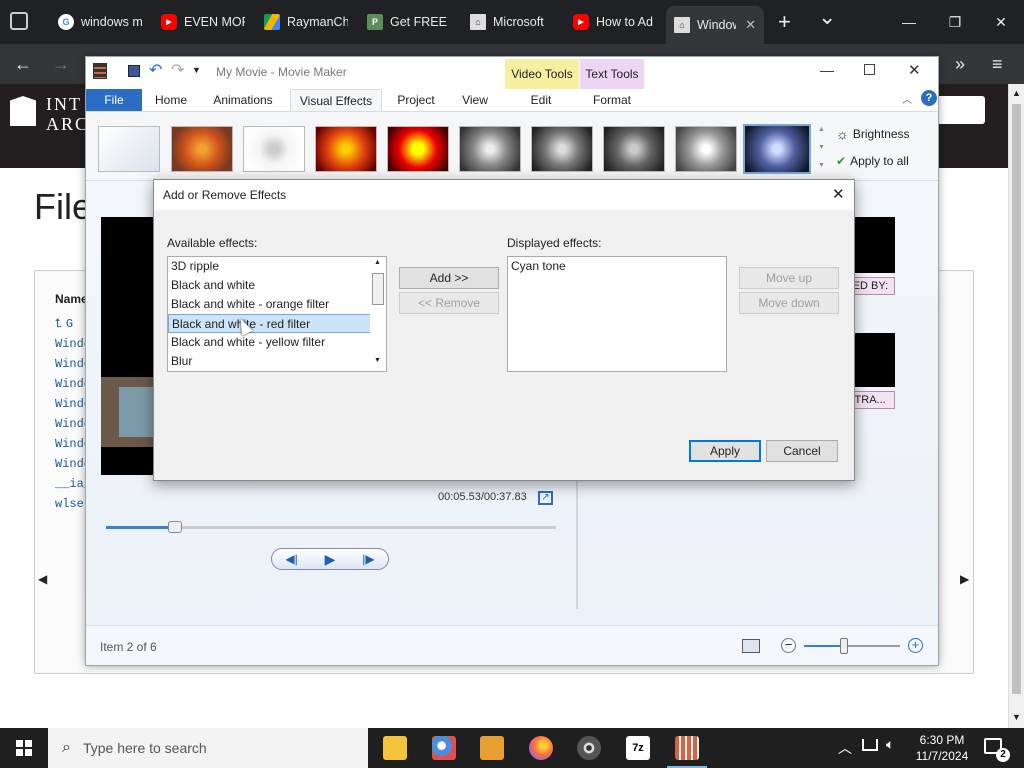  What do you see at coordinates (155, 70) in the screenshot?
I see `undo-icon: ↶` at bounding box center [155, 70].